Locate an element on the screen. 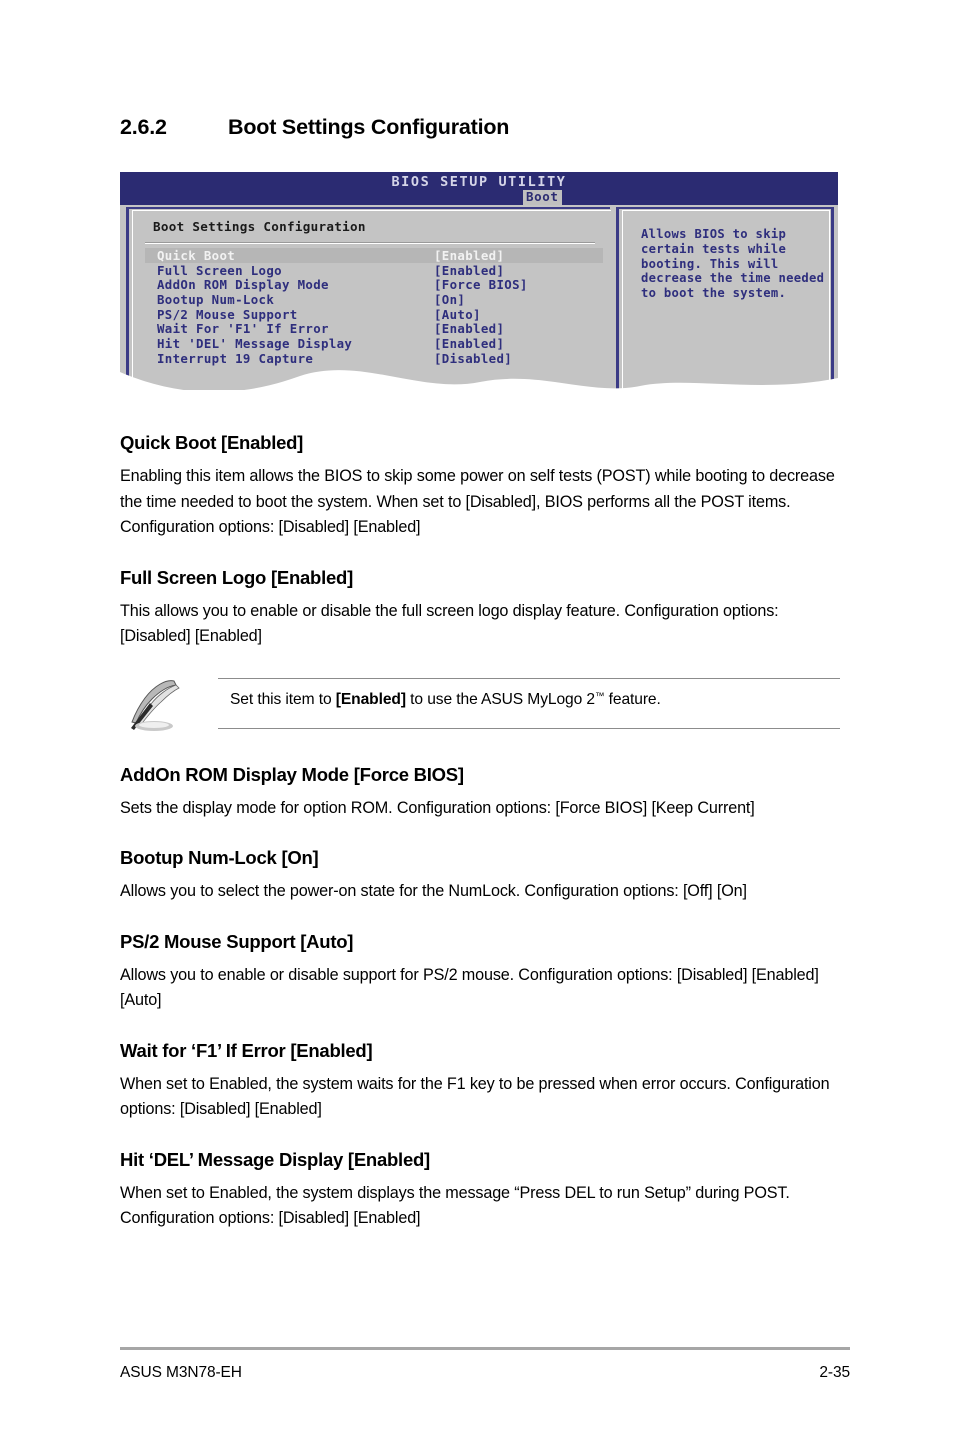 The height and width of the screenshot is (1438, 954). bios-item-value: [Disabled] is located at coordinates (473, 358).